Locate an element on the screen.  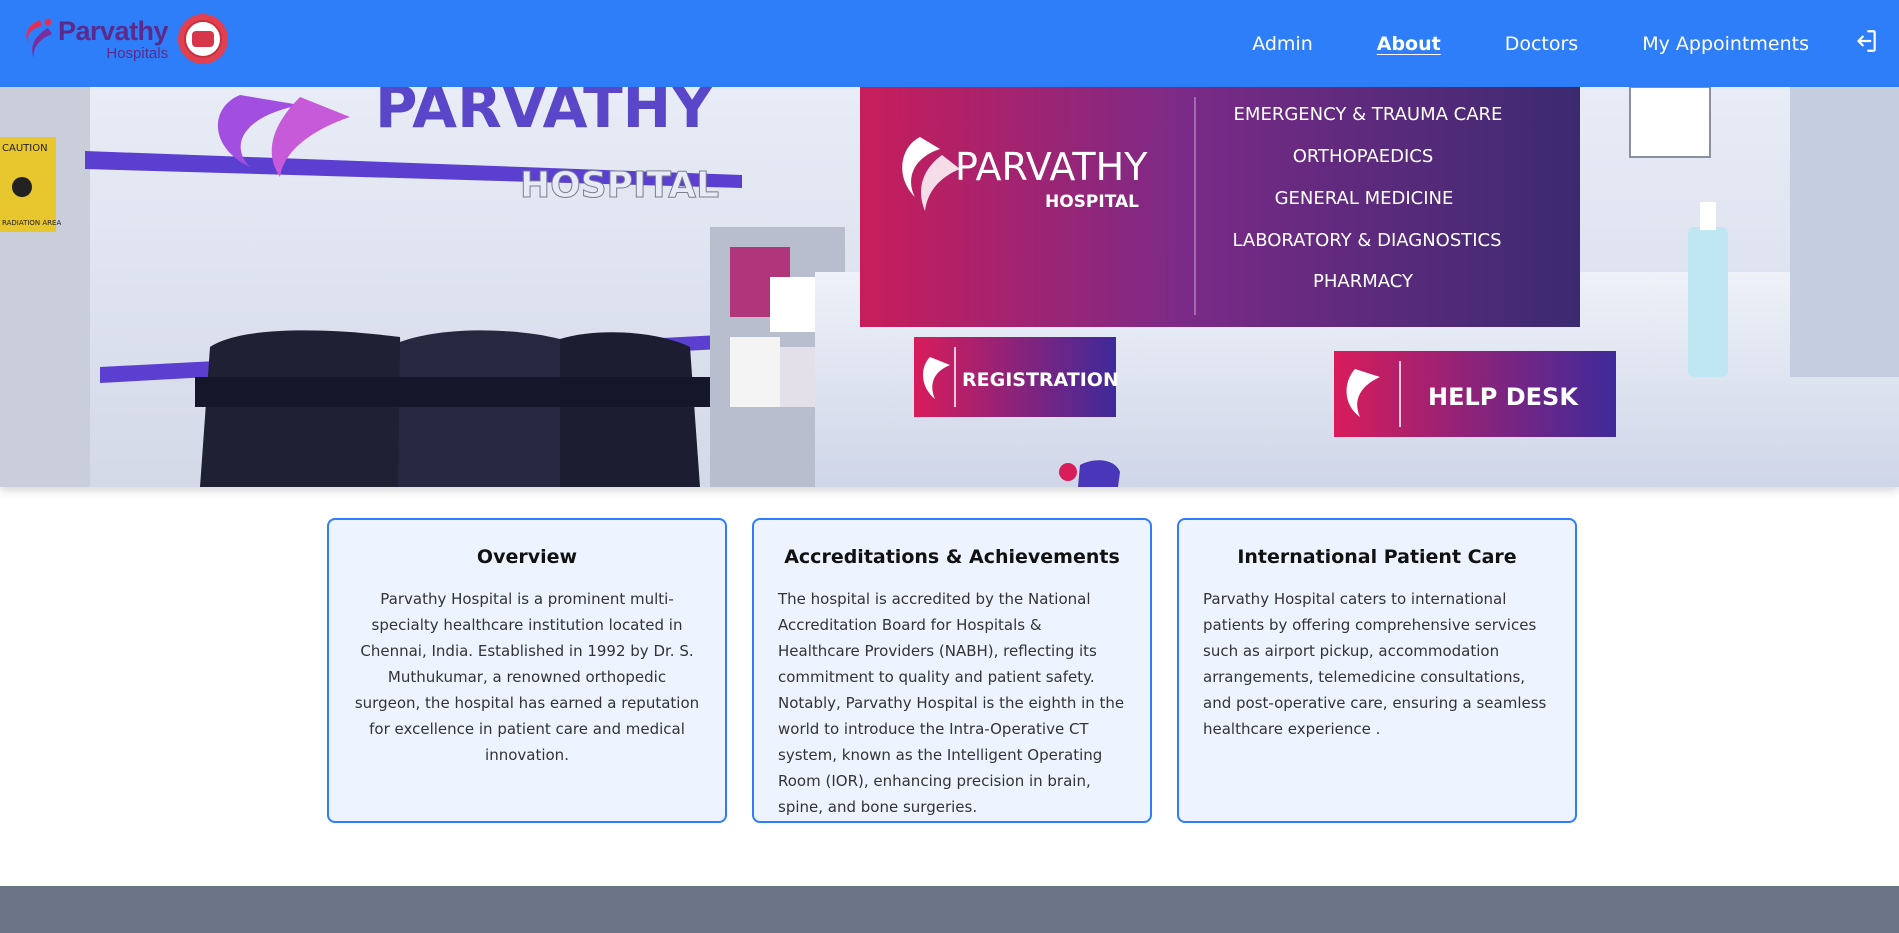
brand-logo: Parvathy Hospitals is located at coordinates (123, 39).